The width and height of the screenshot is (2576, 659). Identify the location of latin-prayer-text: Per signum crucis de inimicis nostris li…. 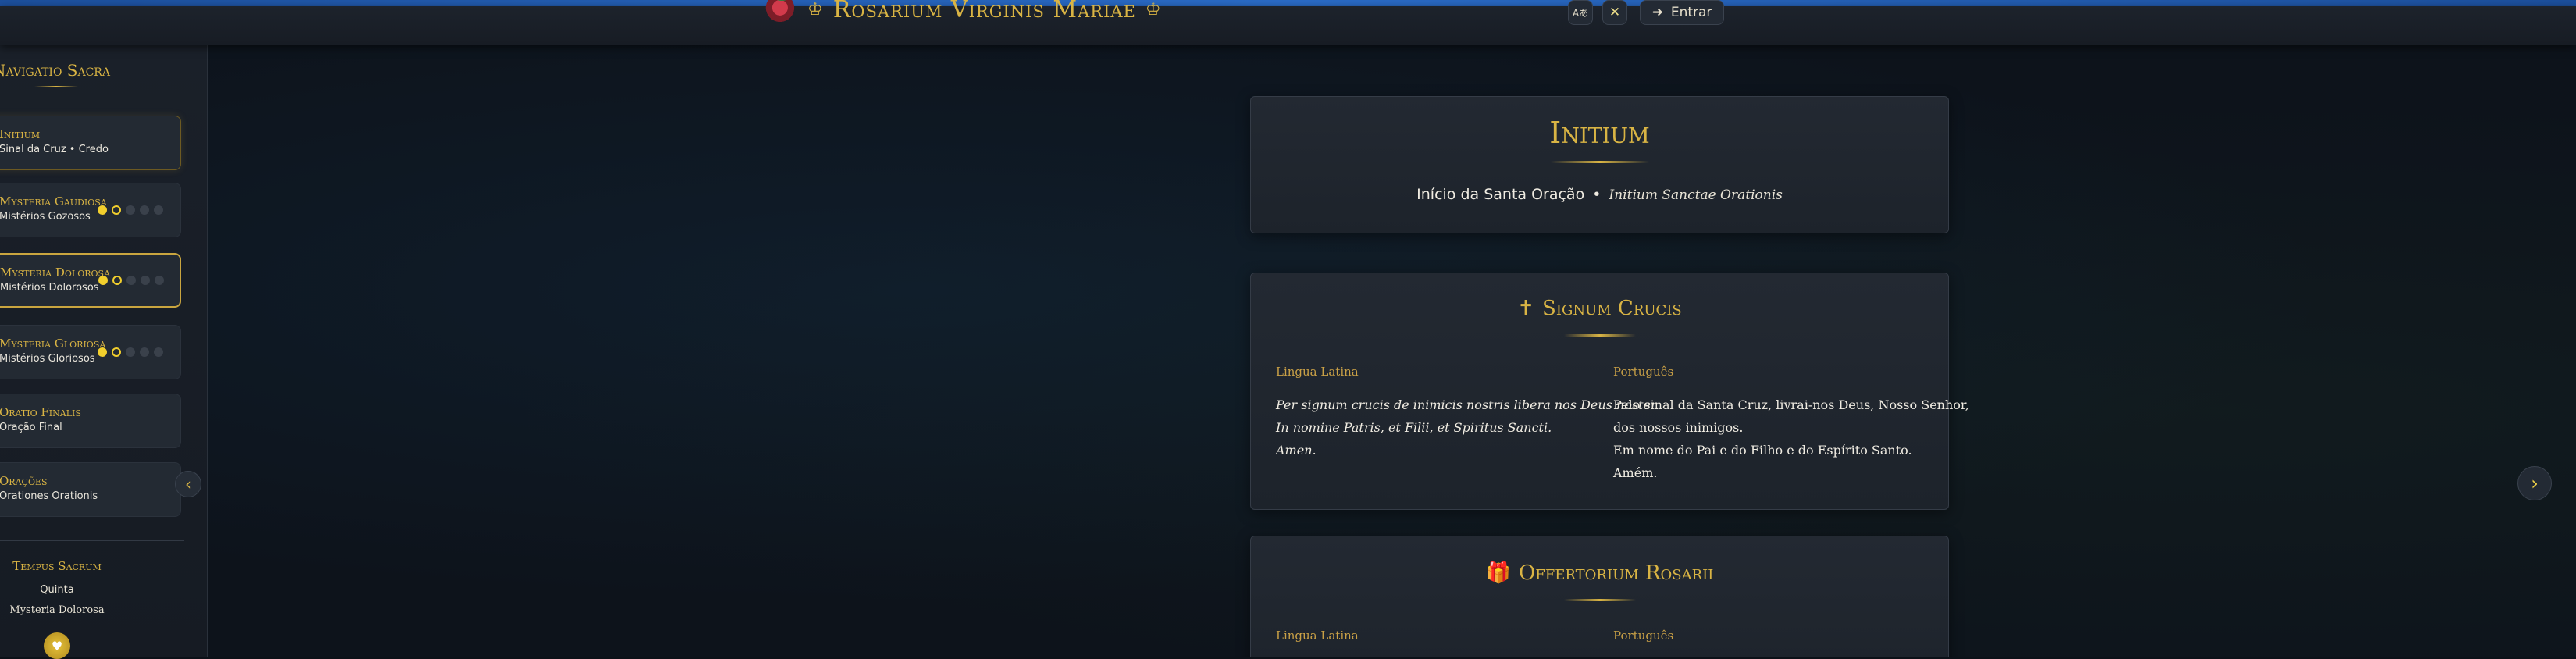
(1467, 427).